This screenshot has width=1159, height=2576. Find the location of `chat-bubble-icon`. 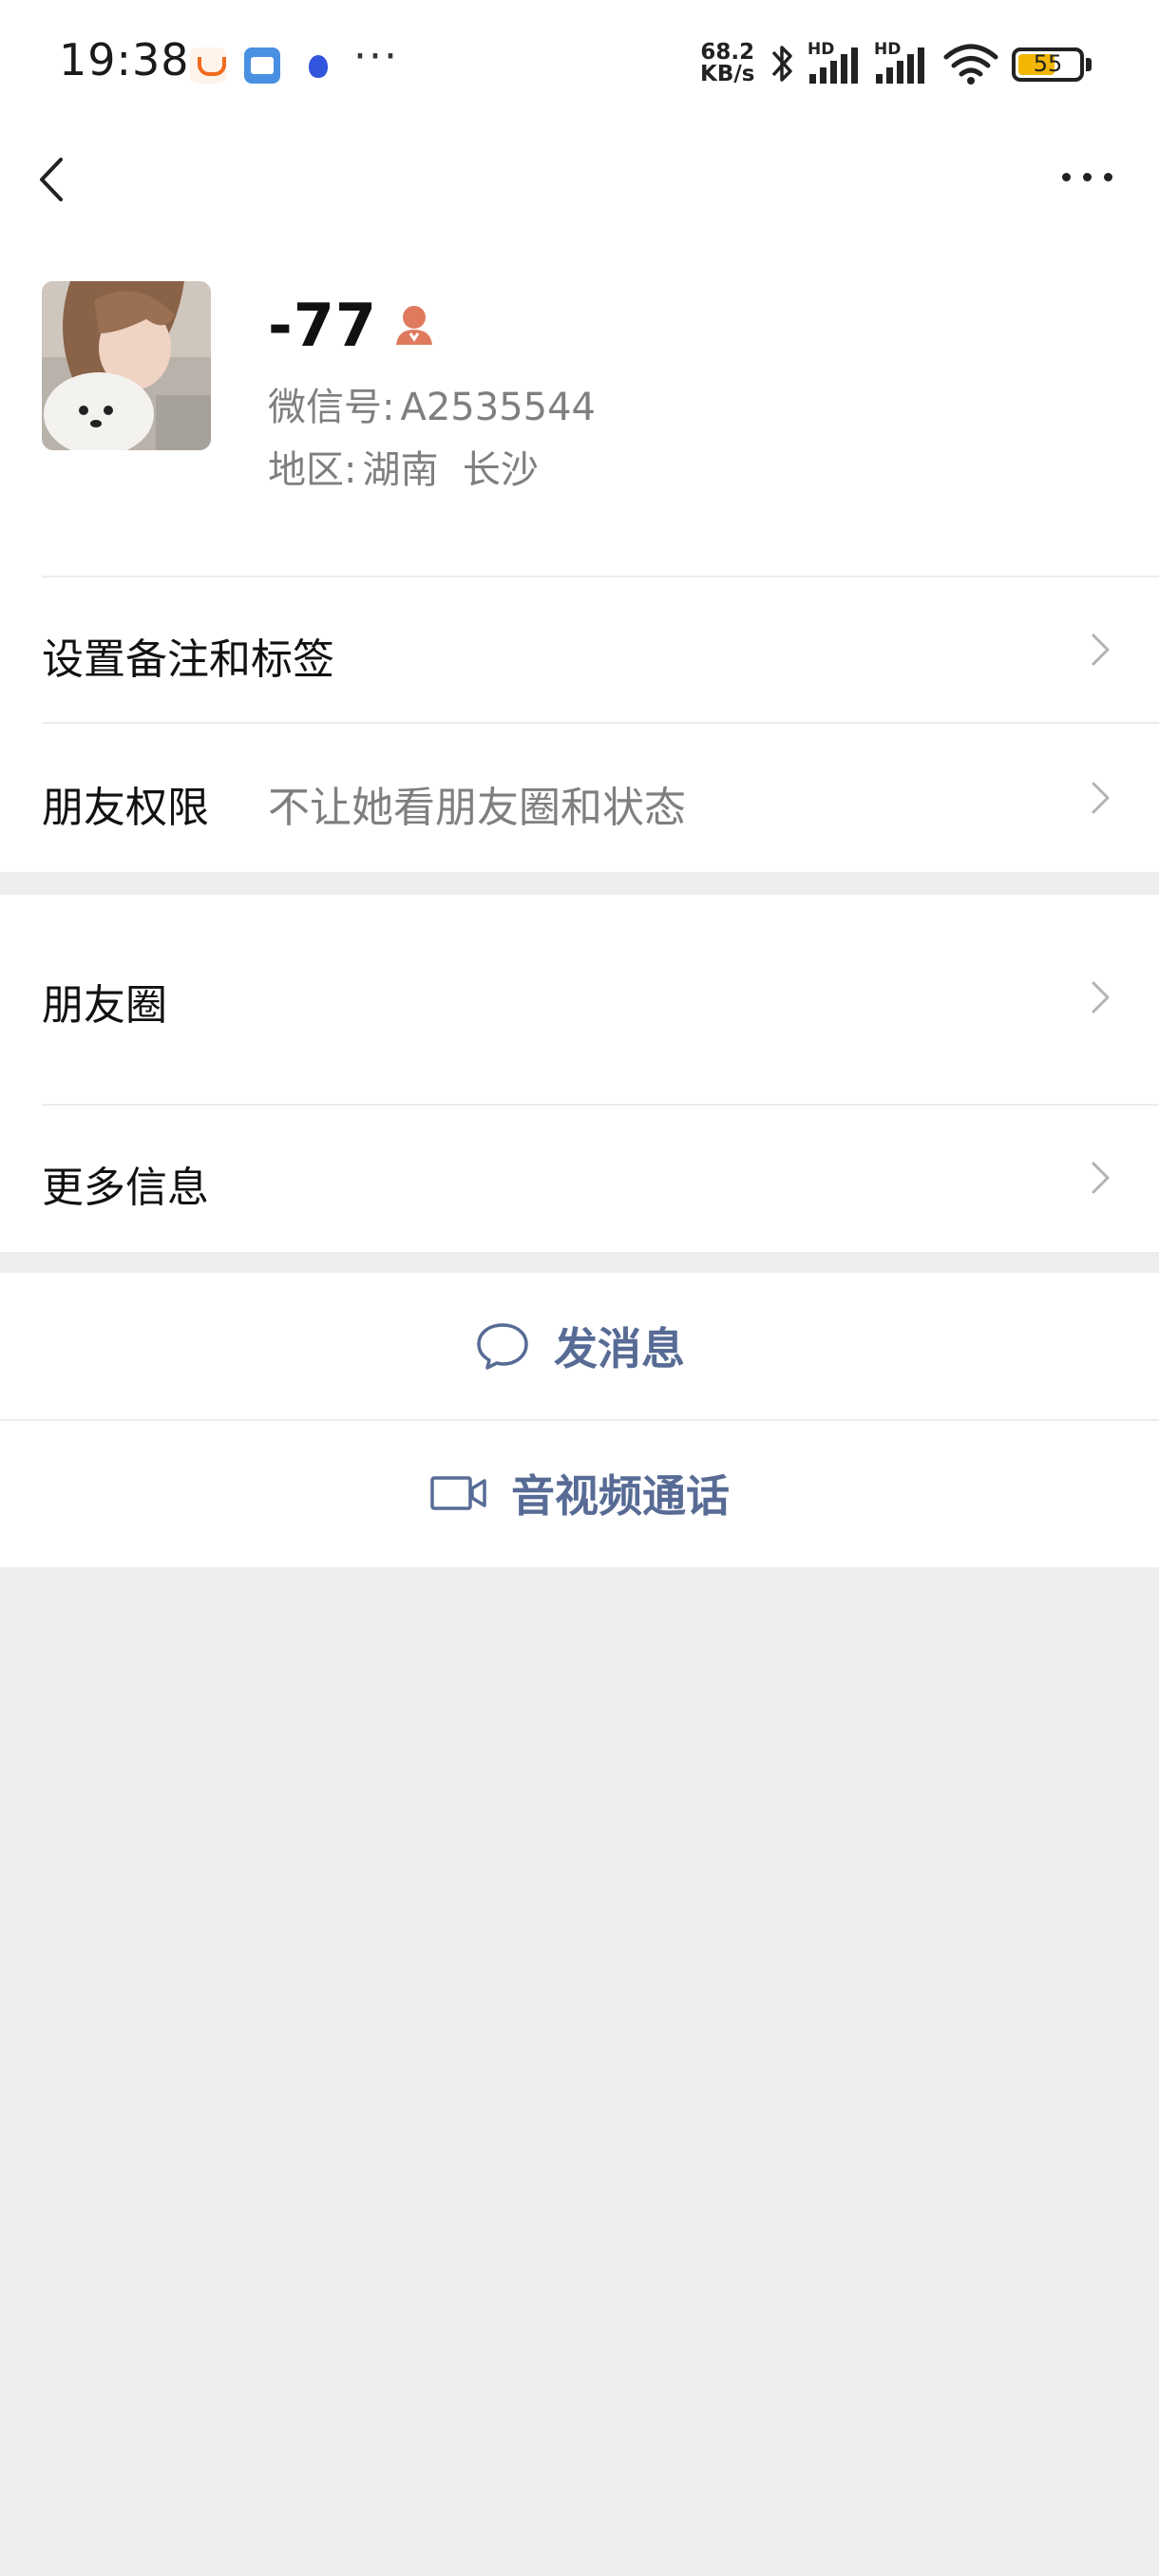

chat-bubble-icon is located at coordinates (502, 1346).